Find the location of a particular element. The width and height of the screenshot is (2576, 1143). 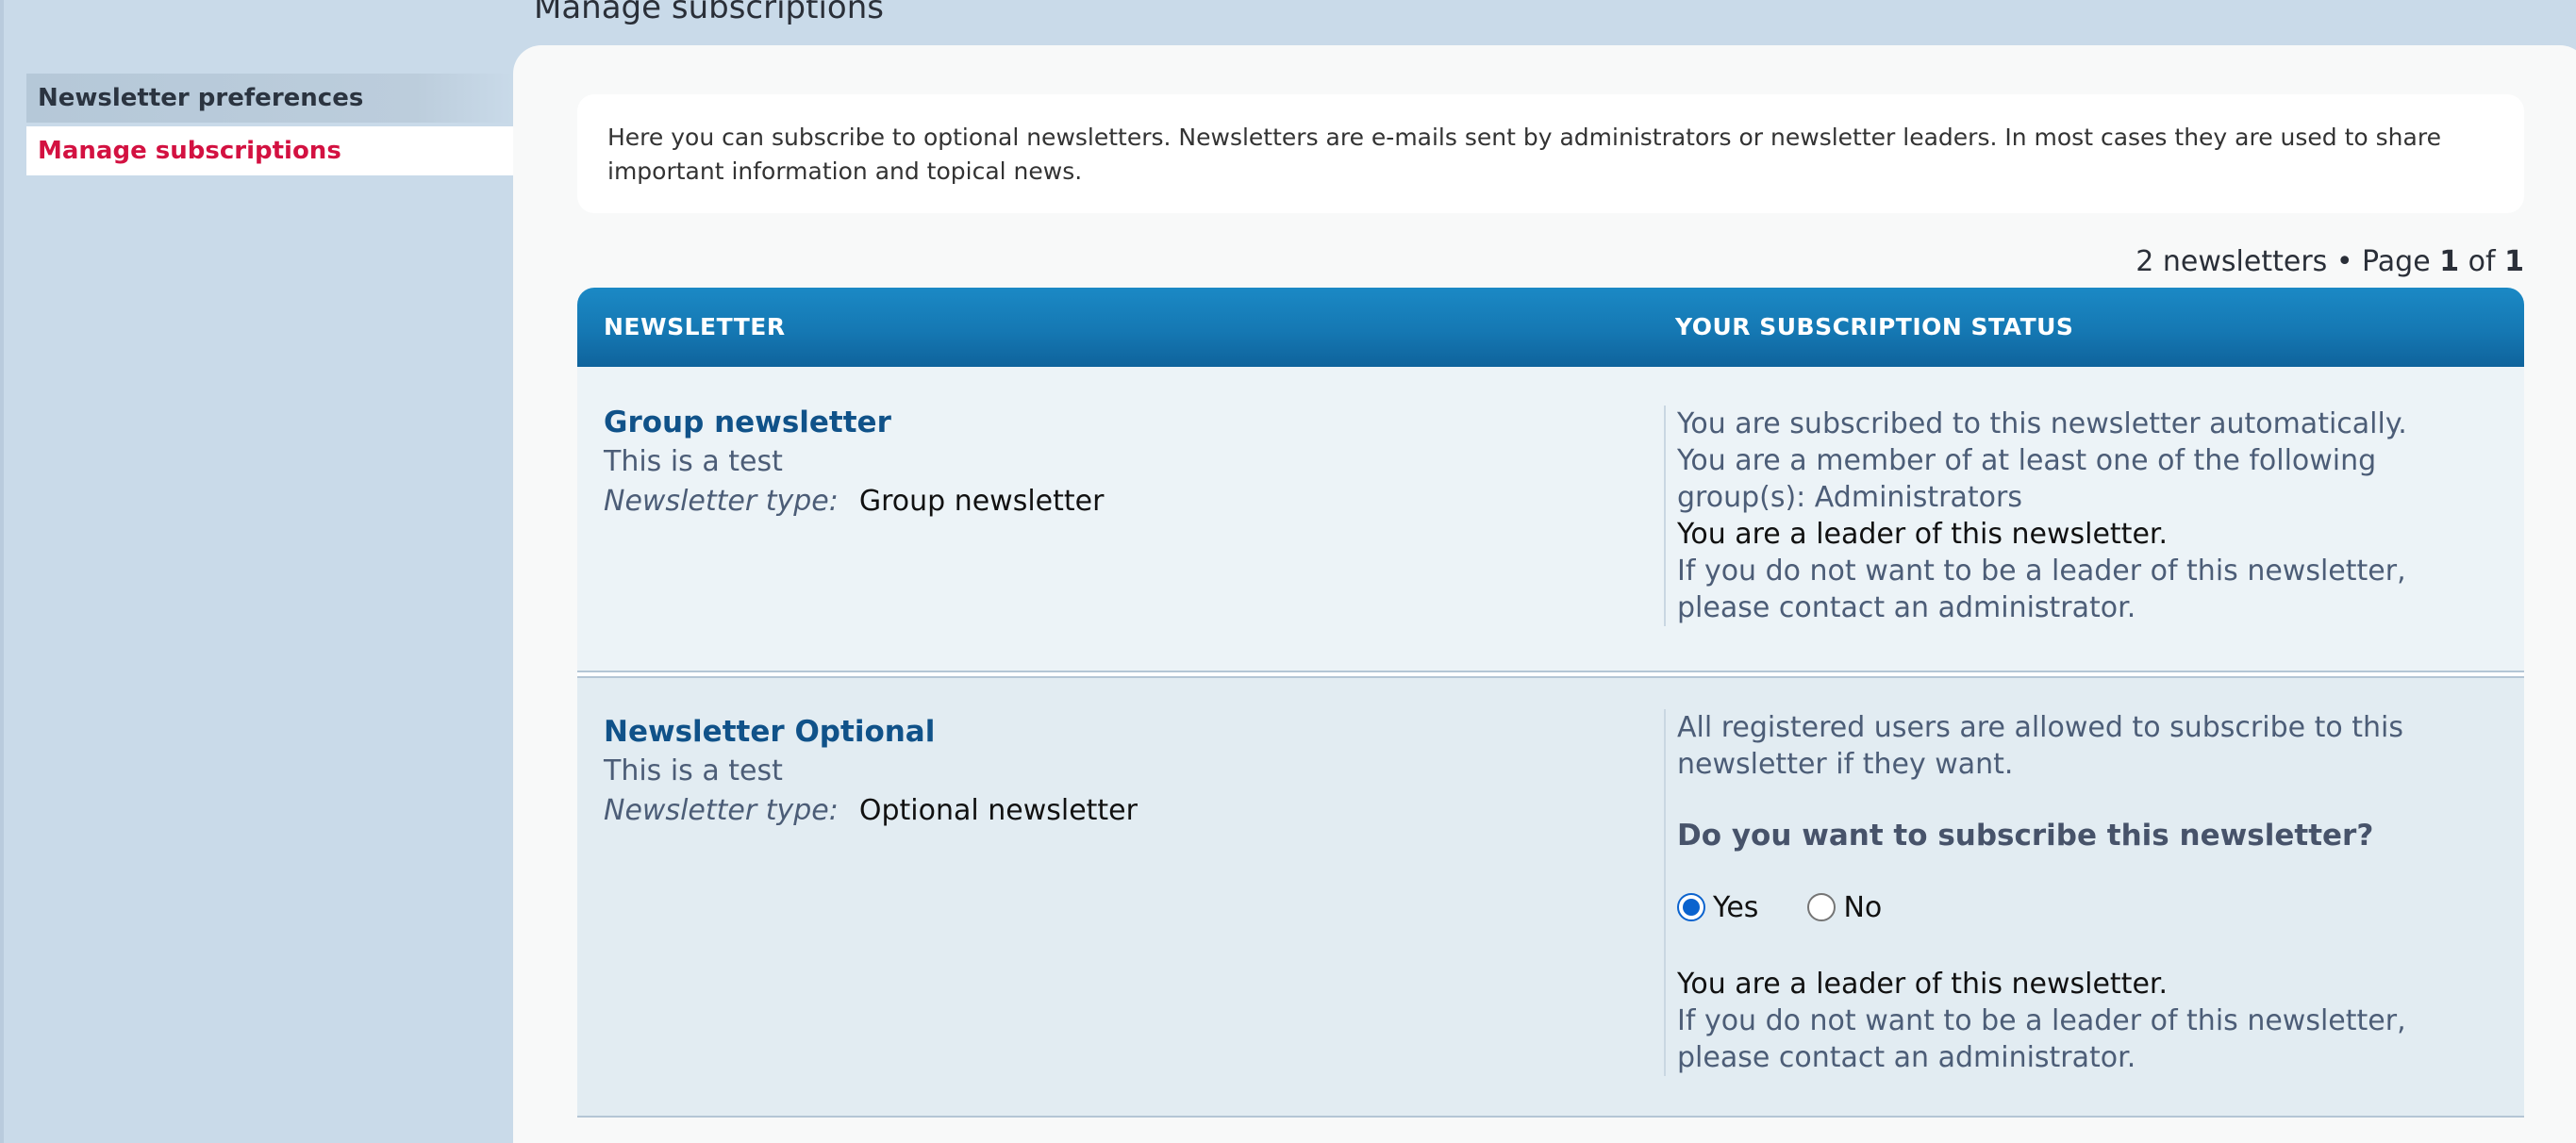

newsletter-type-value: Optional newsletter is located at coordinates (998, 810).